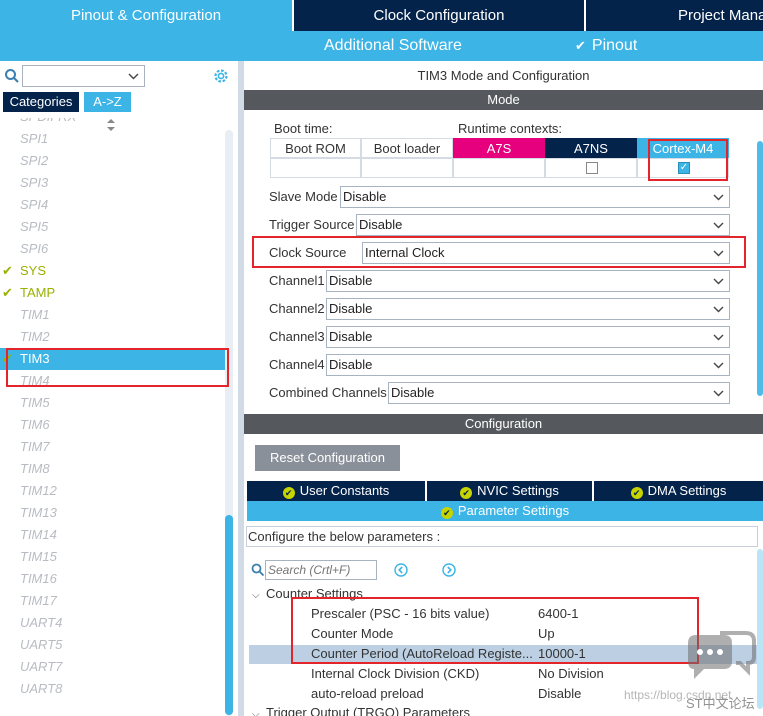  Describe the element at coordinates (114, 337) in the screenshot. I see `component-item-tim2: TIM2` at that location.